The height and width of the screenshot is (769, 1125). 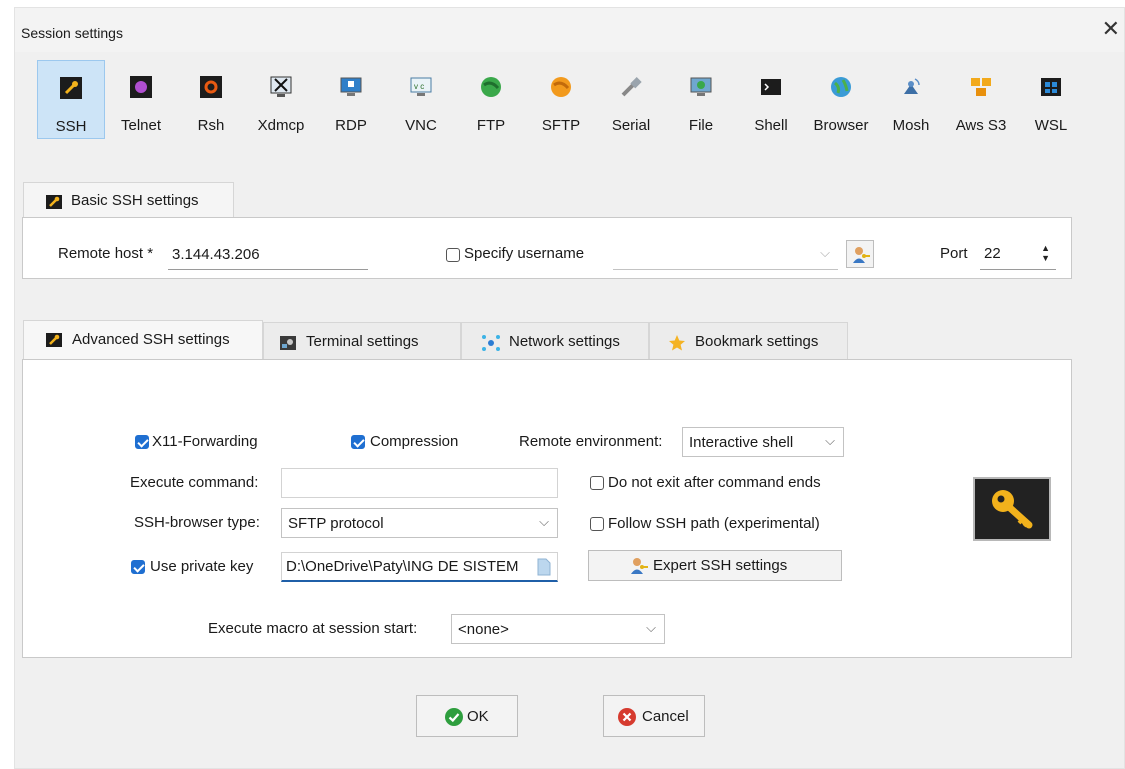 I want to click on execute-macro-select: <none> ⌵, so click(x=558, y=629).